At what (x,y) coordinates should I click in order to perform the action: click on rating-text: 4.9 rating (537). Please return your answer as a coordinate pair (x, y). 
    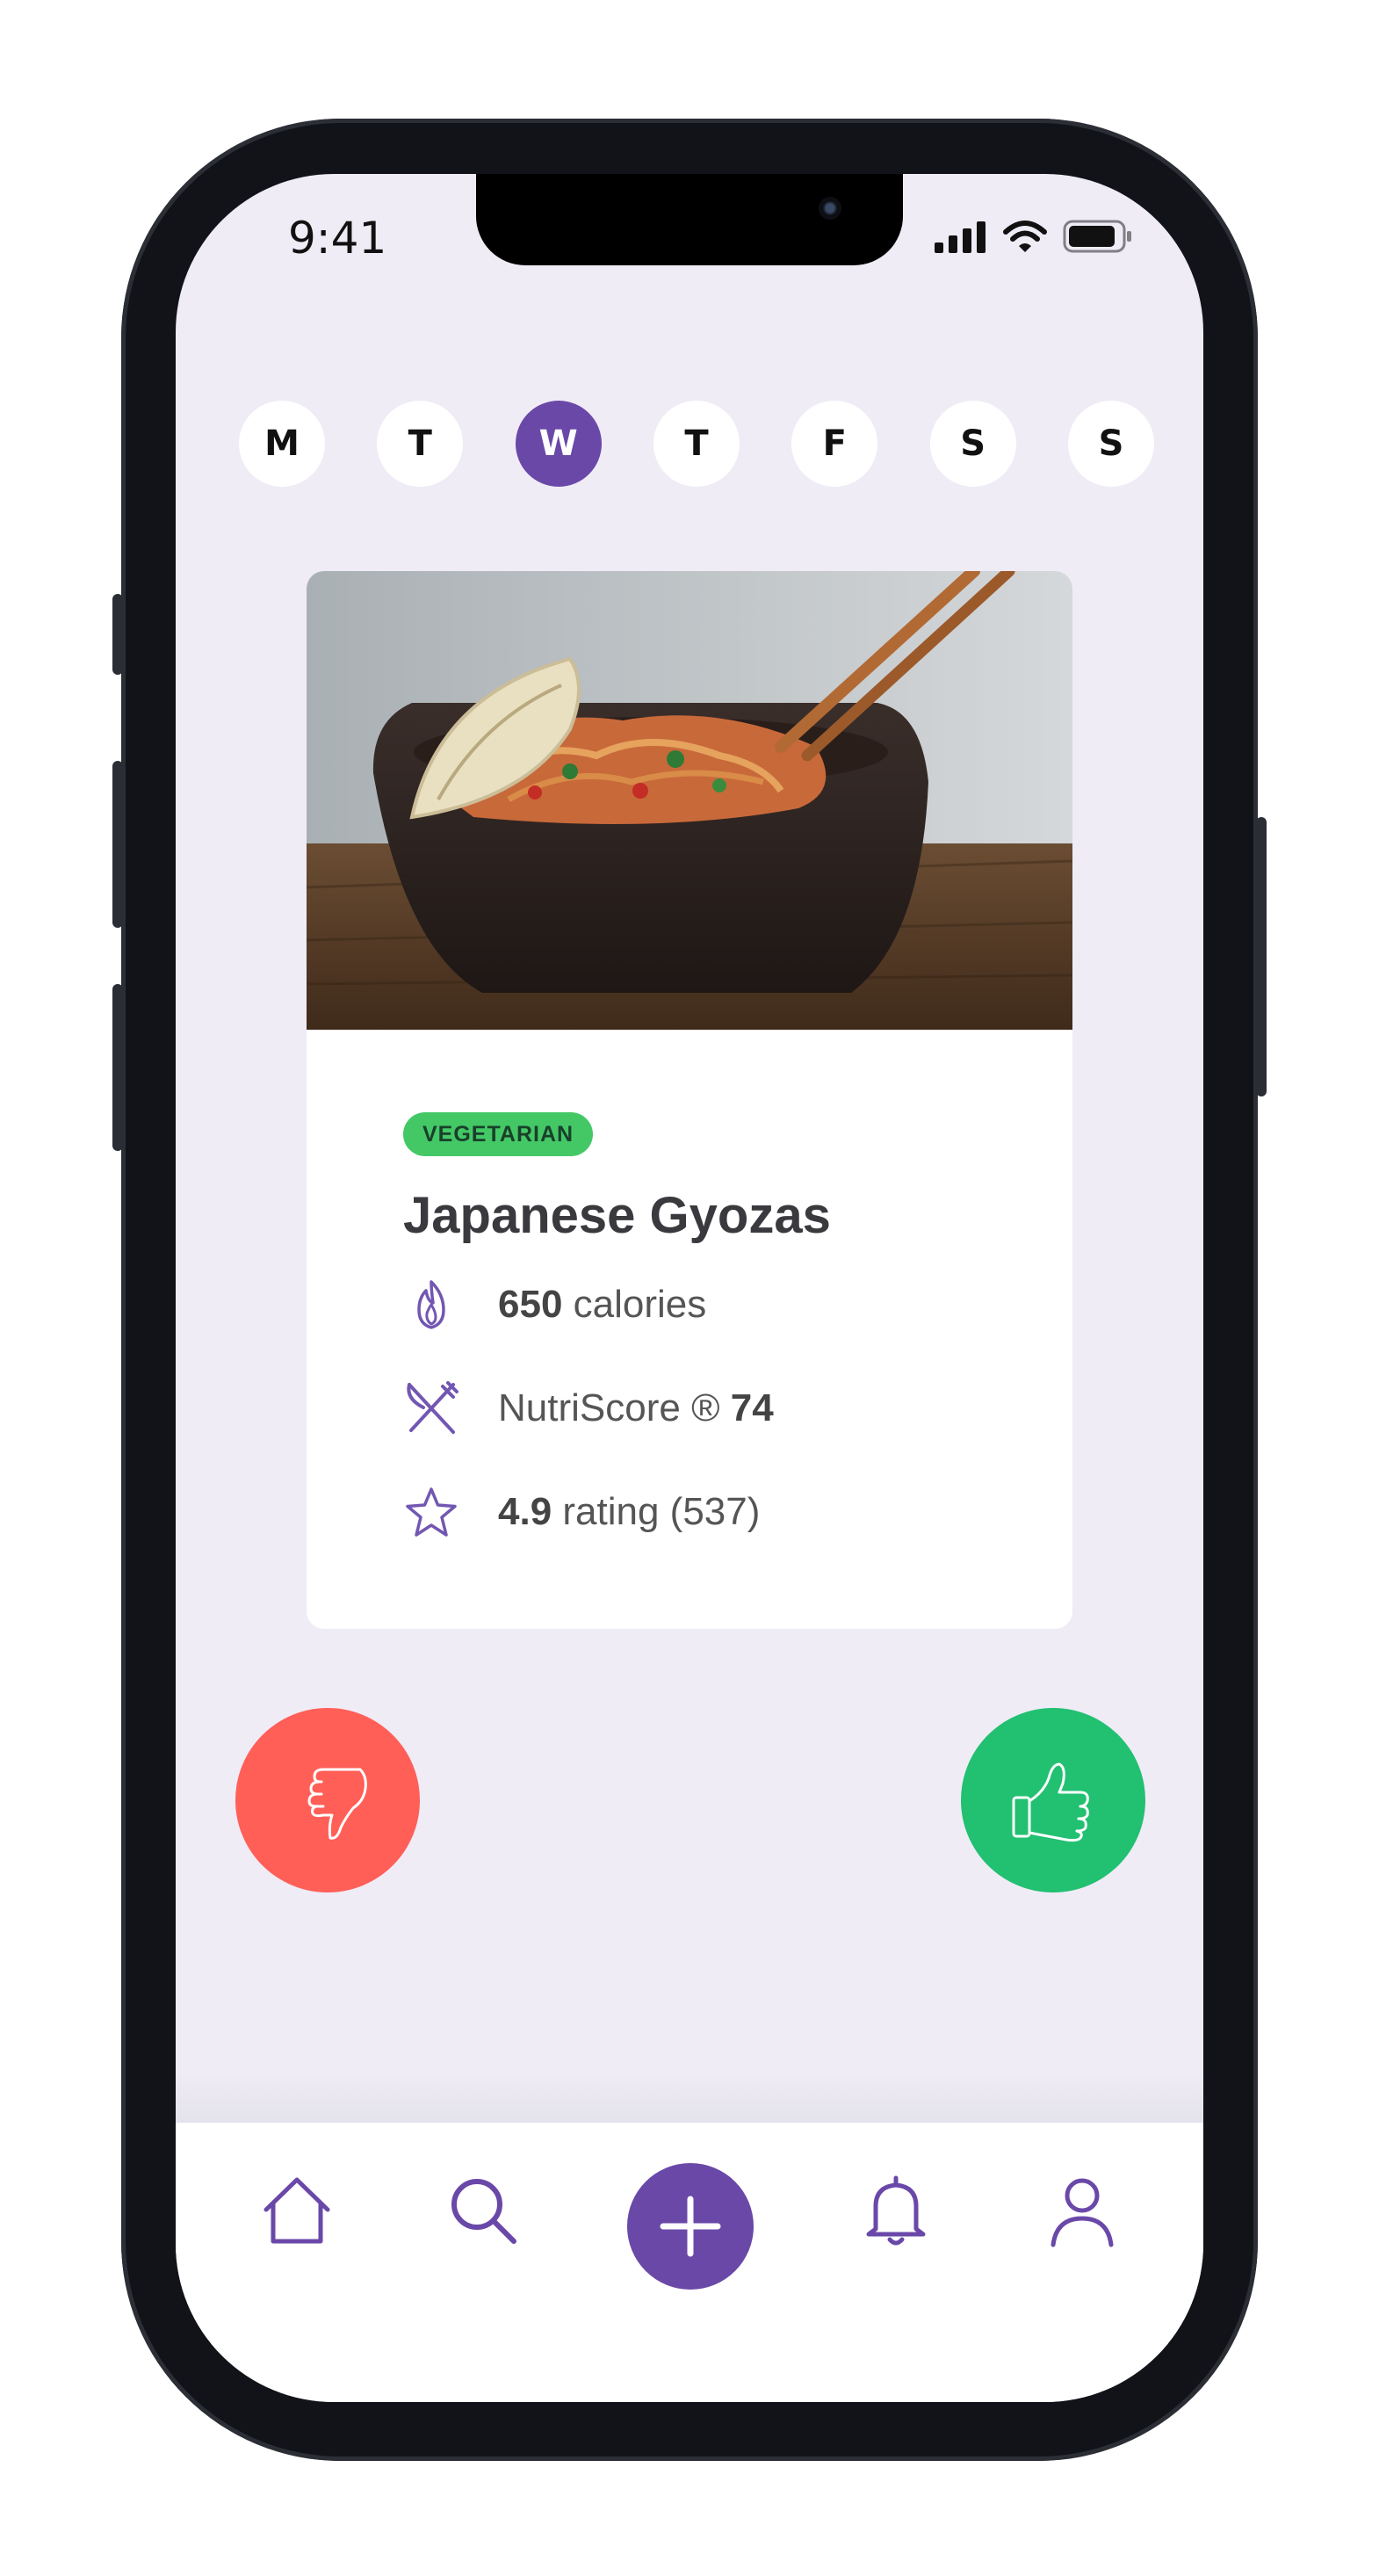
    Looking at the image, I should click on (629, 1512).